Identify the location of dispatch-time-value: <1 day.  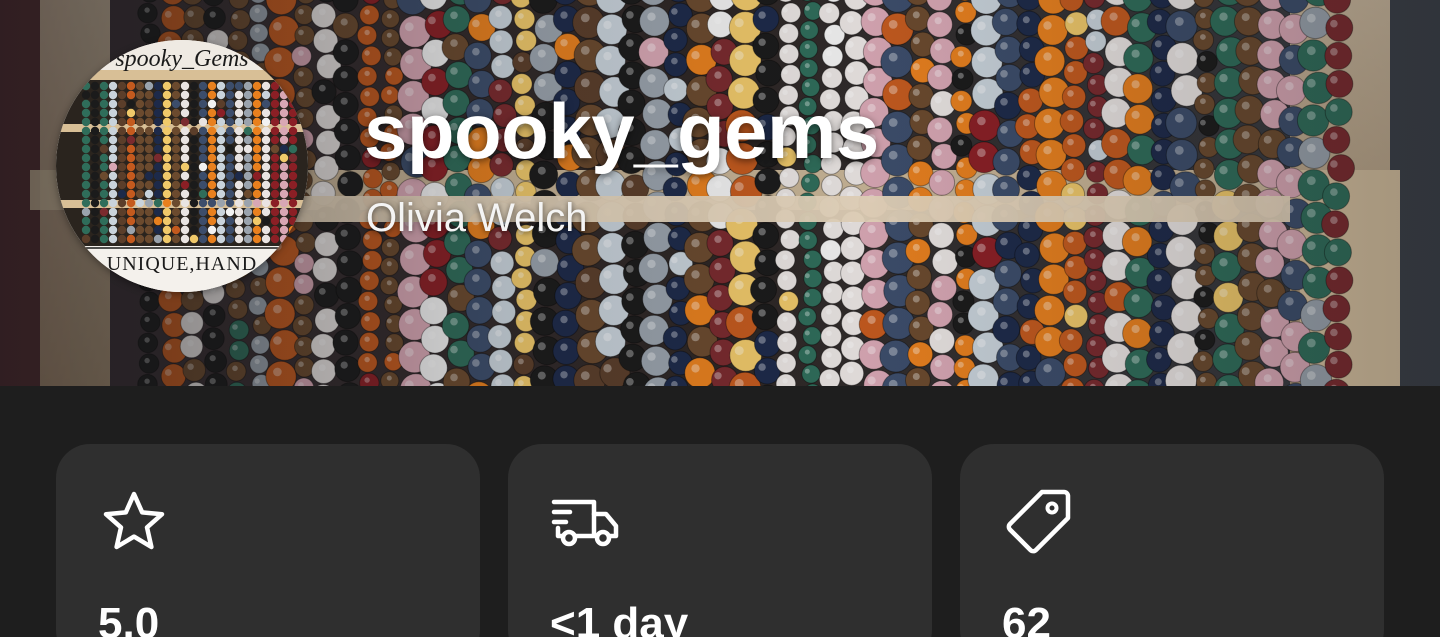
(619, 618).